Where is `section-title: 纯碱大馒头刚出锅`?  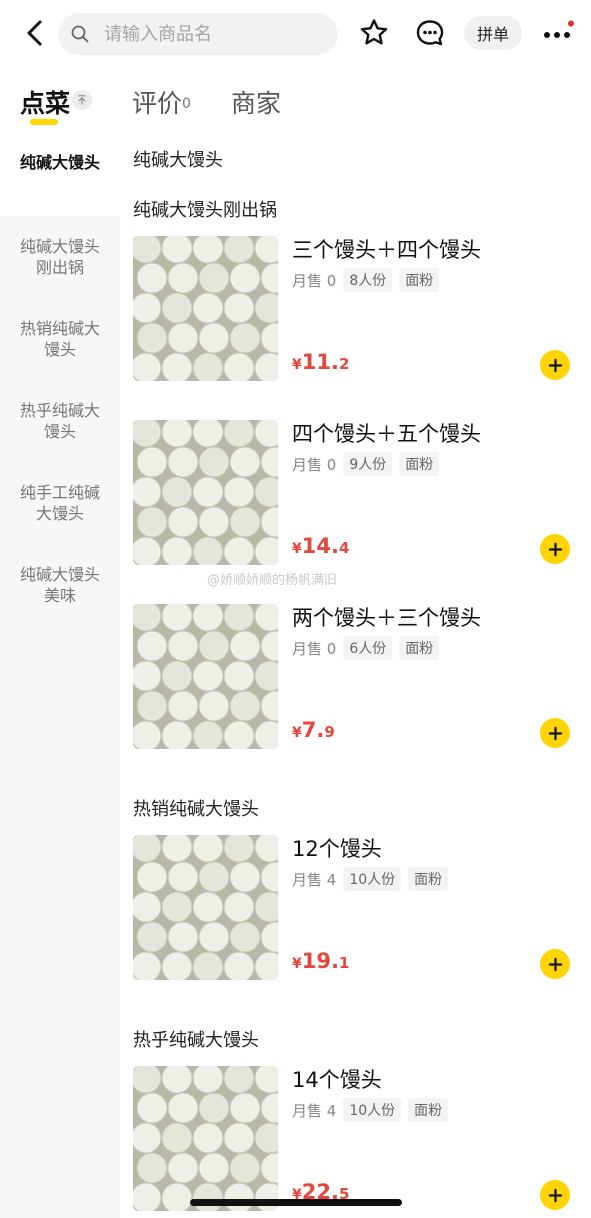
section-title: 纯碱大馒头刚出锅 is located at coordinates (205, 210).